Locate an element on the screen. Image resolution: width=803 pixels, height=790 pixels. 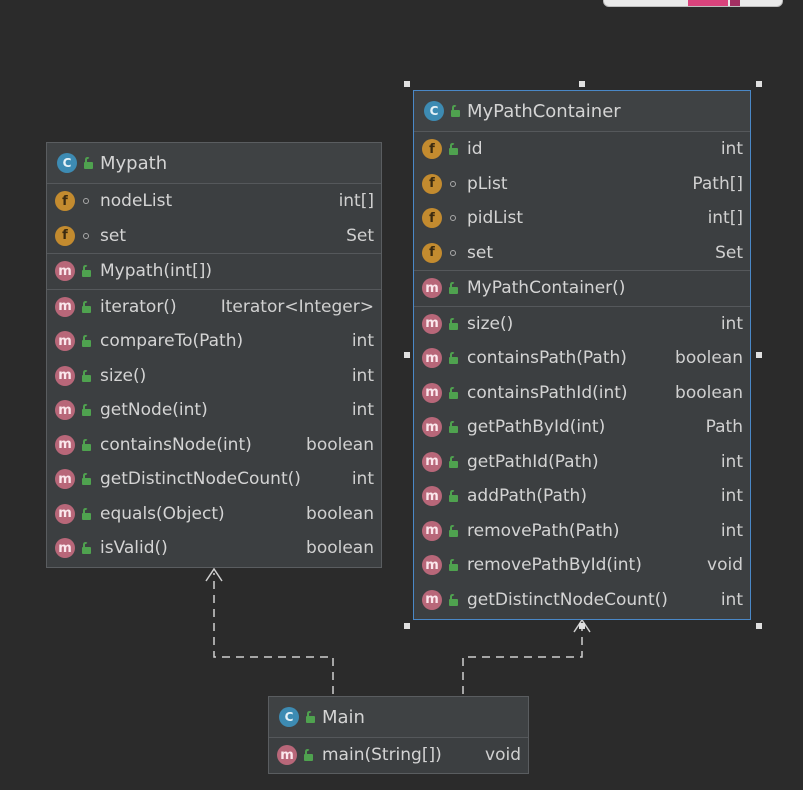
method-row: m containsNode(int) boolean is located at coordinates (214, 445).